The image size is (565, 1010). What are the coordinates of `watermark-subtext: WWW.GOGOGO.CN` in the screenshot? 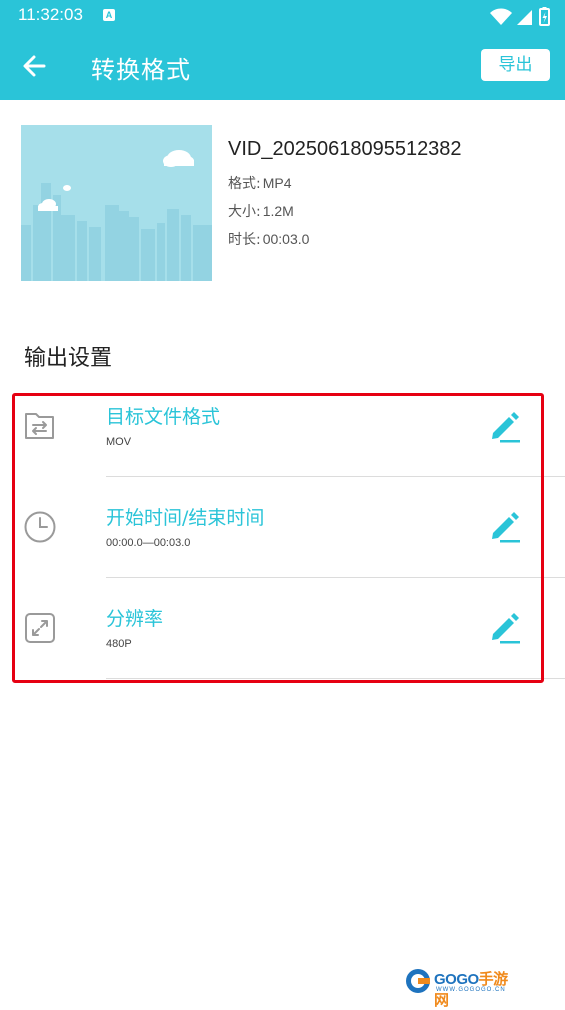 It's located at (471, 990).